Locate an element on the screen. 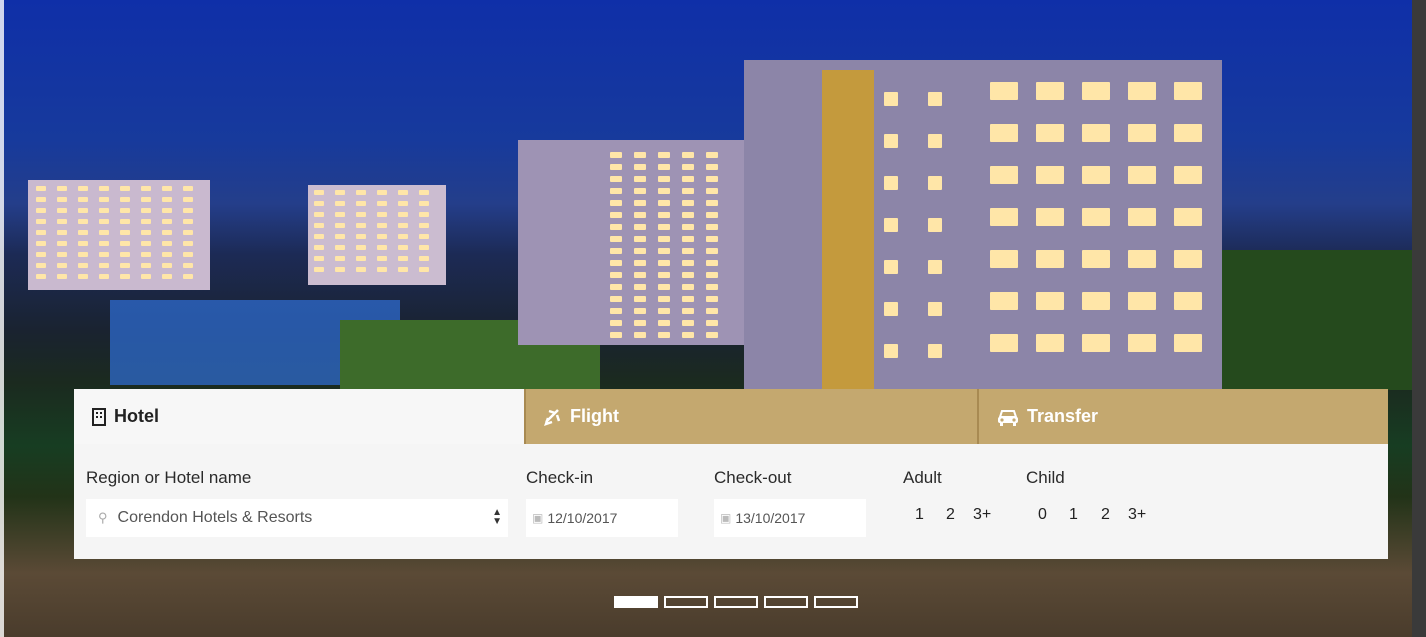 This screenshot has width=1426, height=637. checkout-field: ▣ 13/10/2017 is located at coordinates (790, 518).